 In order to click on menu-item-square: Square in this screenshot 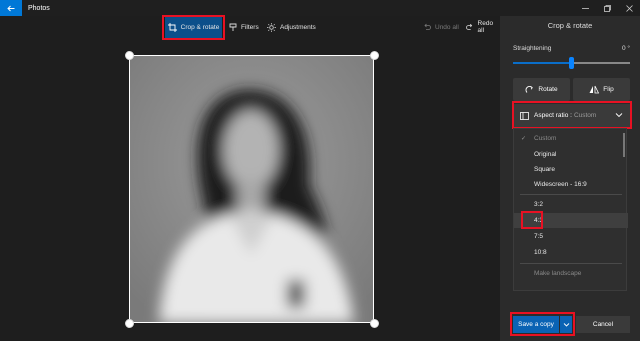, I will do `click(571, 169)`.